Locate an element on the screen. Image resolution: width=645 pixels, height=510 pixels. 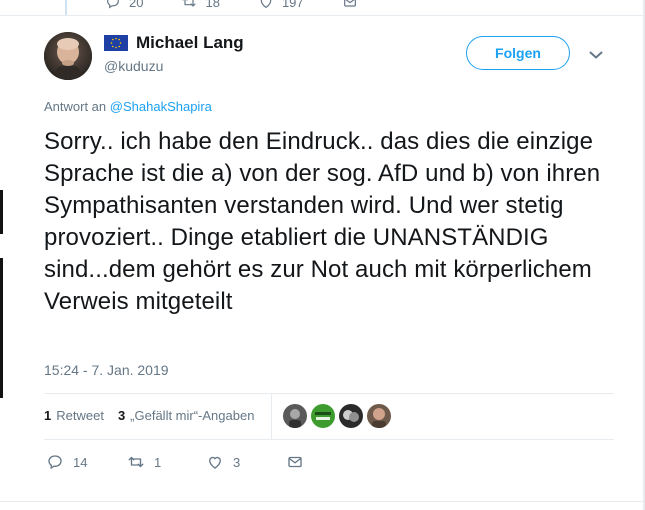
tweet-timestamp: 15:24 - 7. Jan. 2019 is located at coordinates (106, 370).